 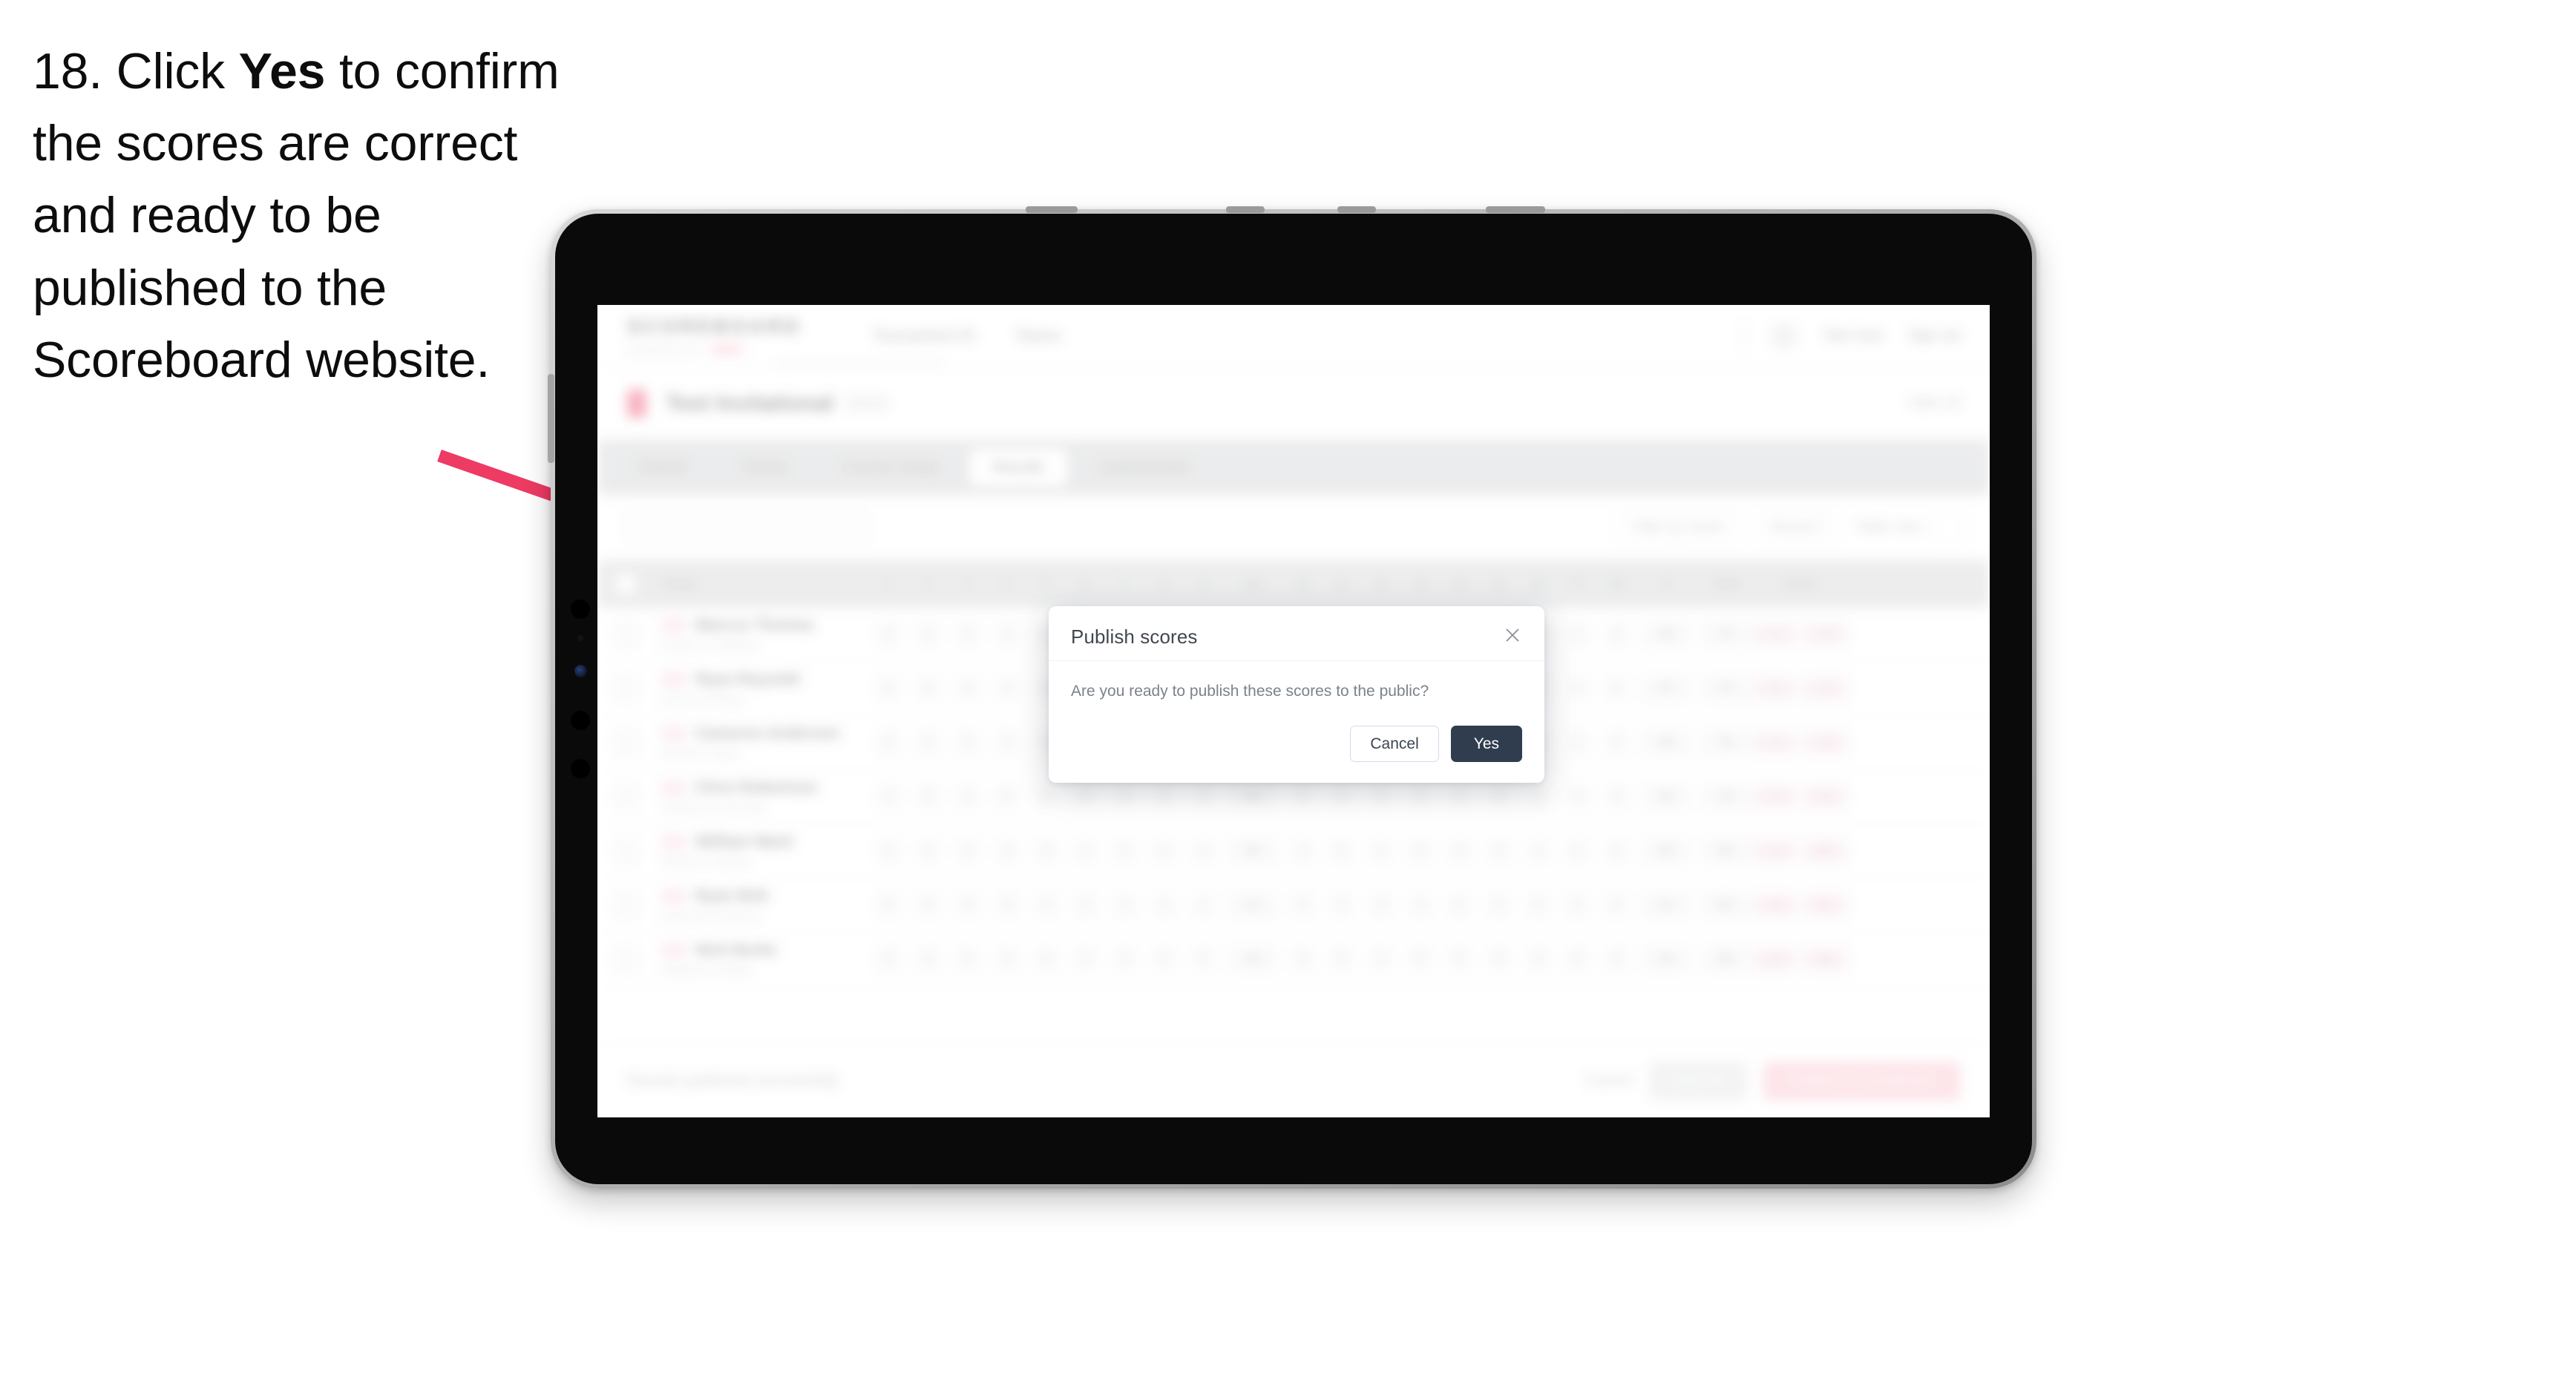 What do you see at coordinates (1296, 746) in the screenshot?
I see `dialog-footer: Cancel Yes` at bounding box center [1296, 746].